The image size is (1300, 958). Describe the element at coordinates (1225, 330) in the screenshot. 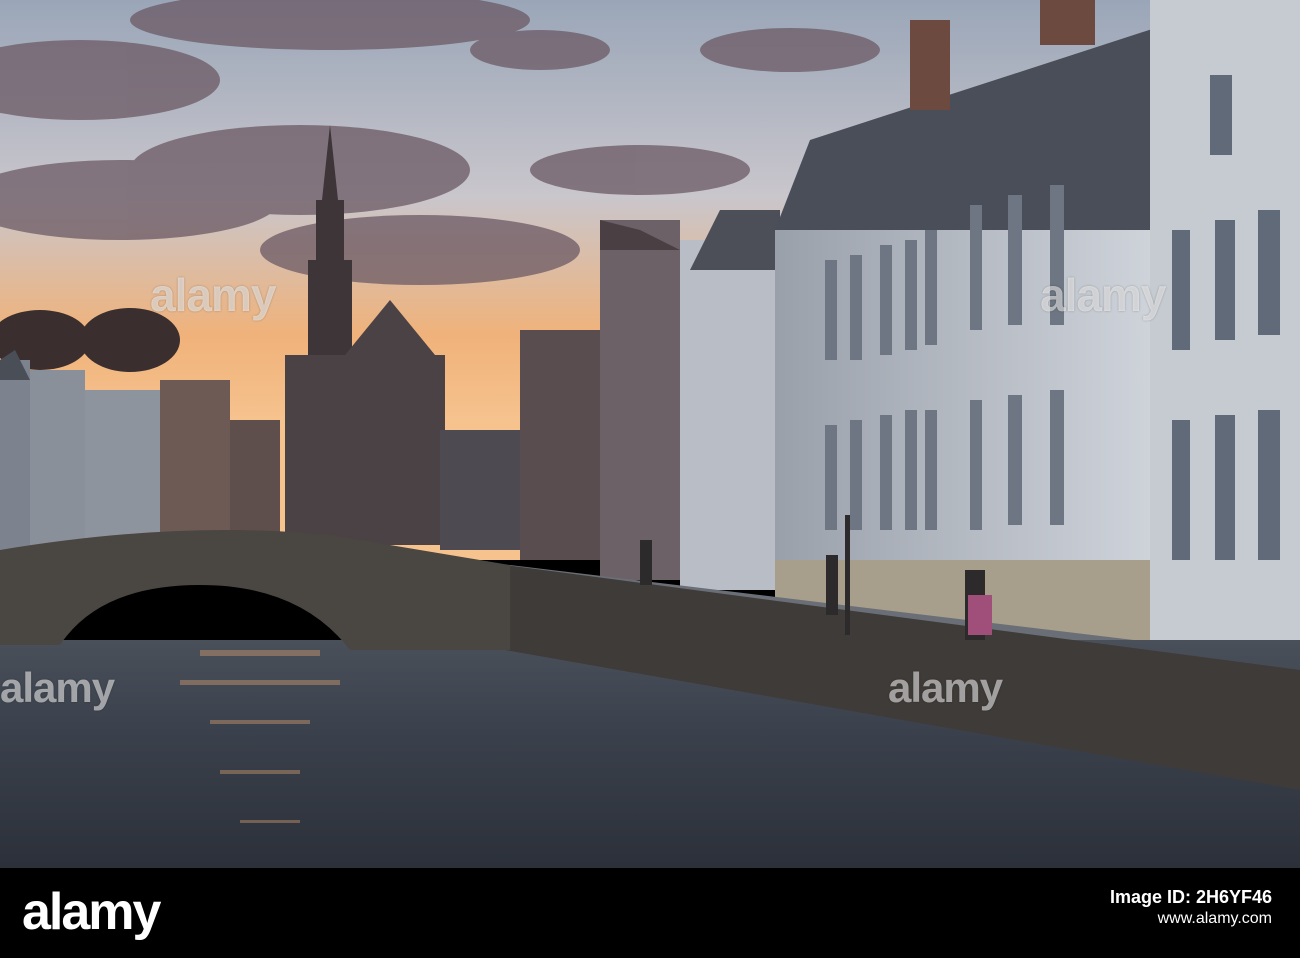

I see `right-house` at that location.